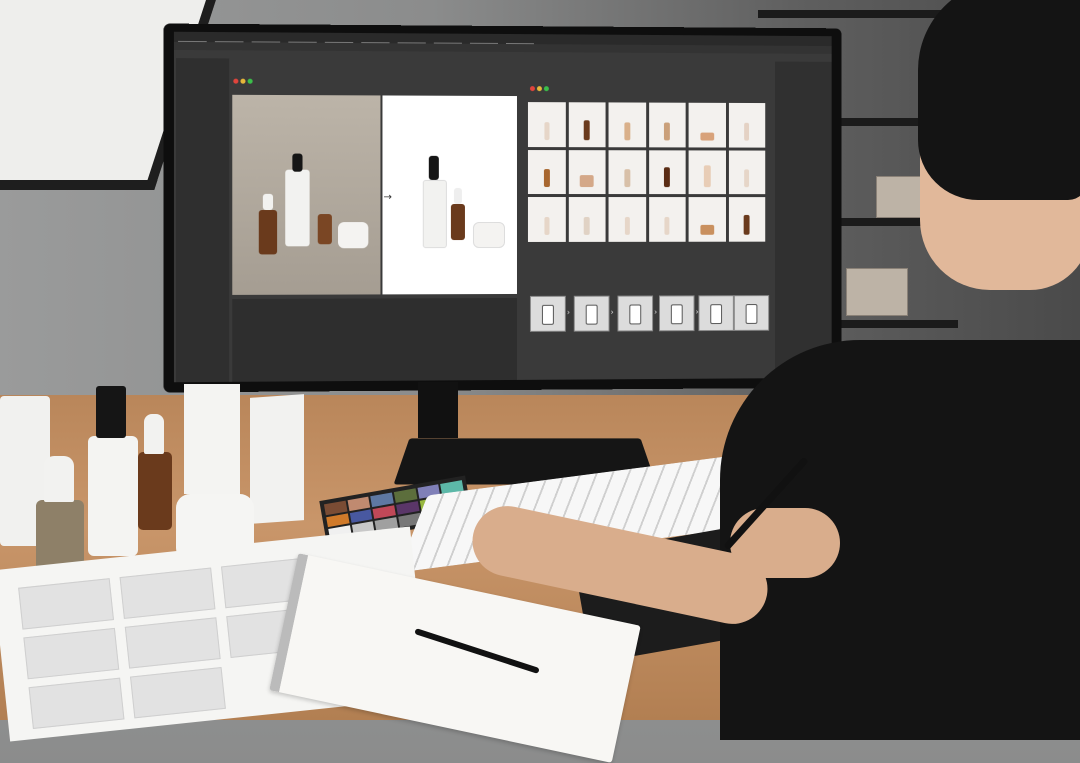  Describe the element at coordinates (999, 100) in the screenshot. I see `person-hair` at that location.